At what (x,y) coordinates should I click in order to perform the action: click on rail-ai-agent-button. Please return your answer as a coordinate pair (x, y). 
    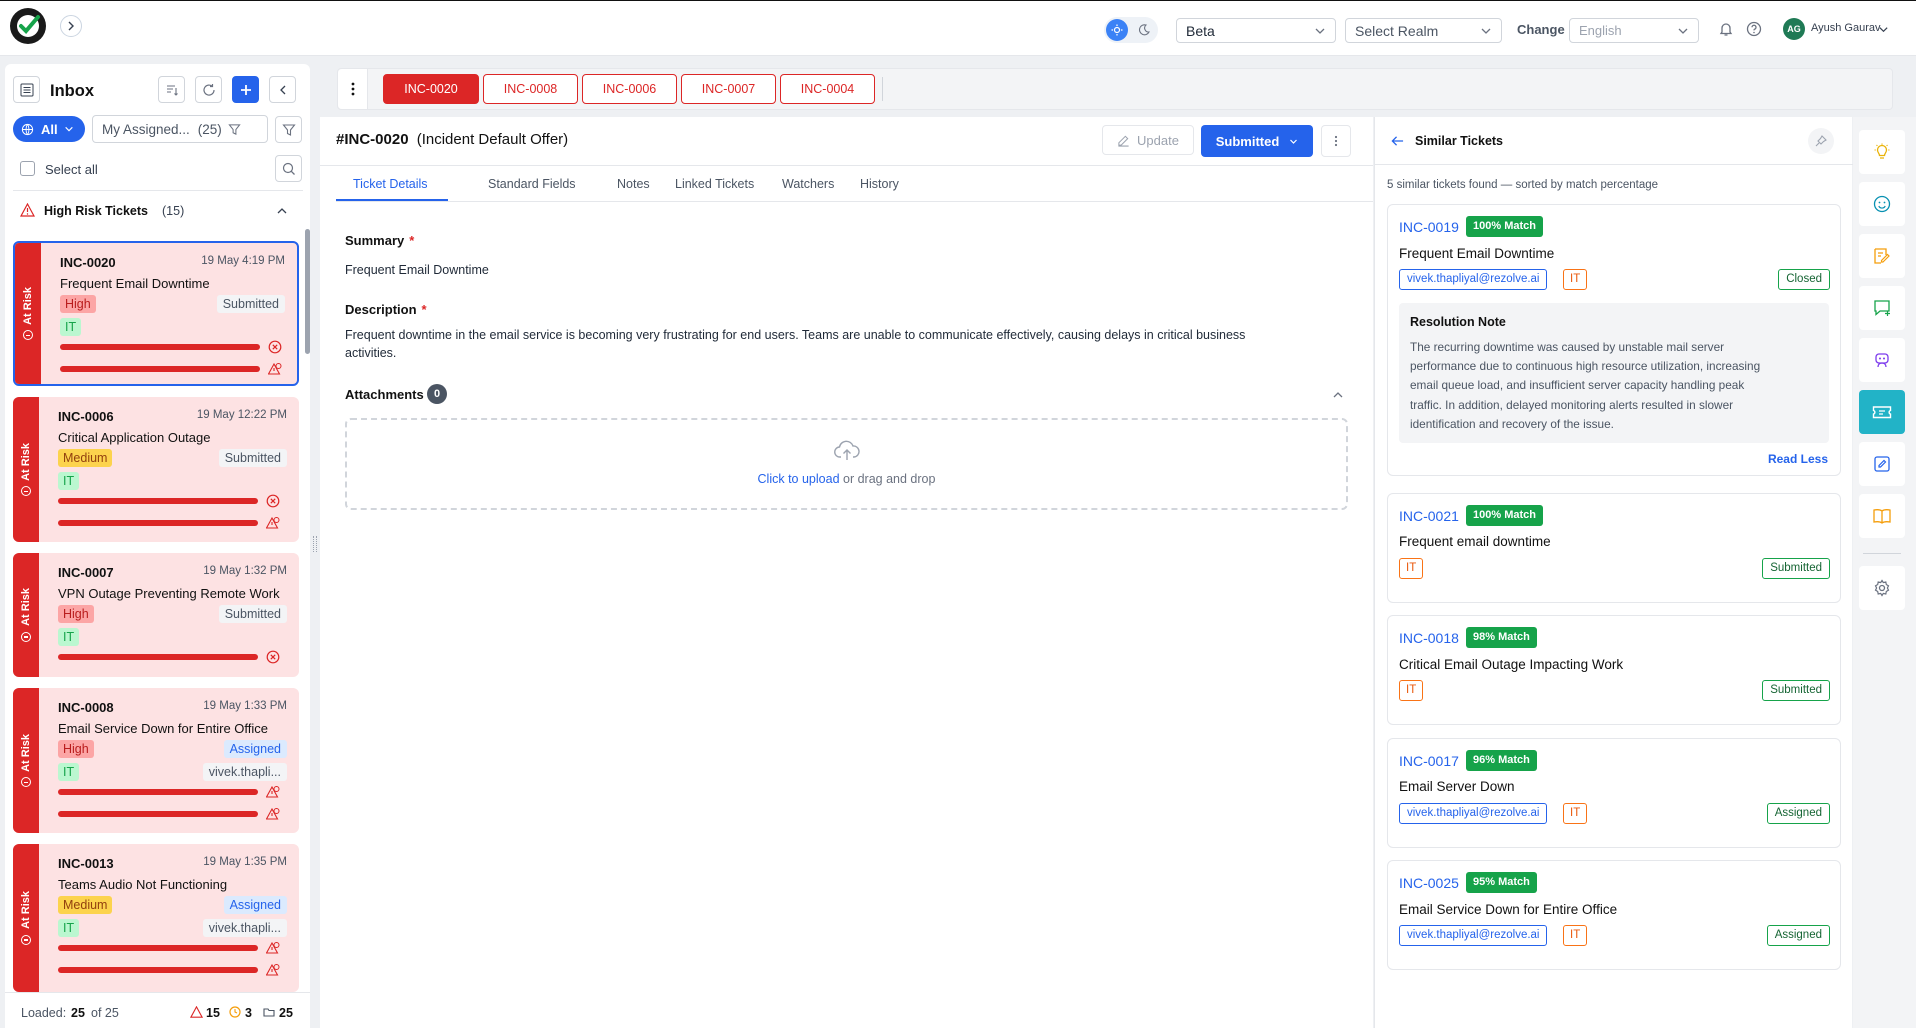
    Looking at the image, I should click on (1882, 360).